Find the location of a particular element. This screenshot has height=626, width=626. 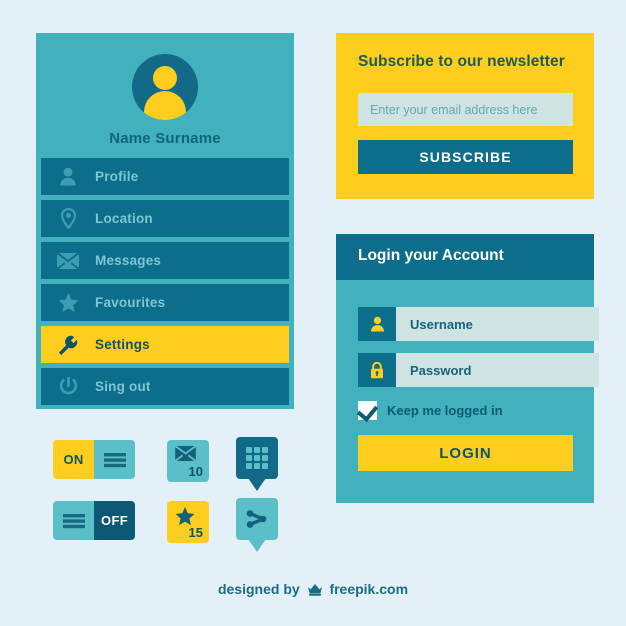

sidebar-item-label: Settings is located at coordinates (122, 344).